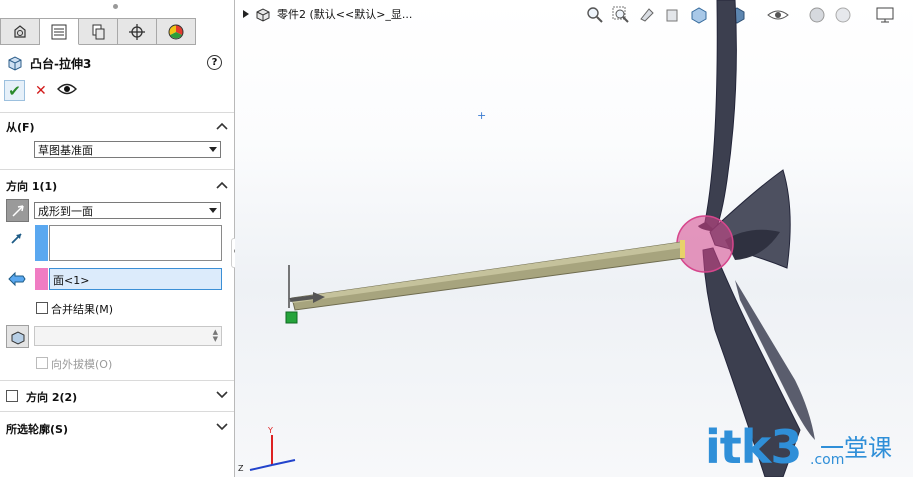 This screenshot has height=477, width=913. I want to click on draft-icon, so click(17, 337).